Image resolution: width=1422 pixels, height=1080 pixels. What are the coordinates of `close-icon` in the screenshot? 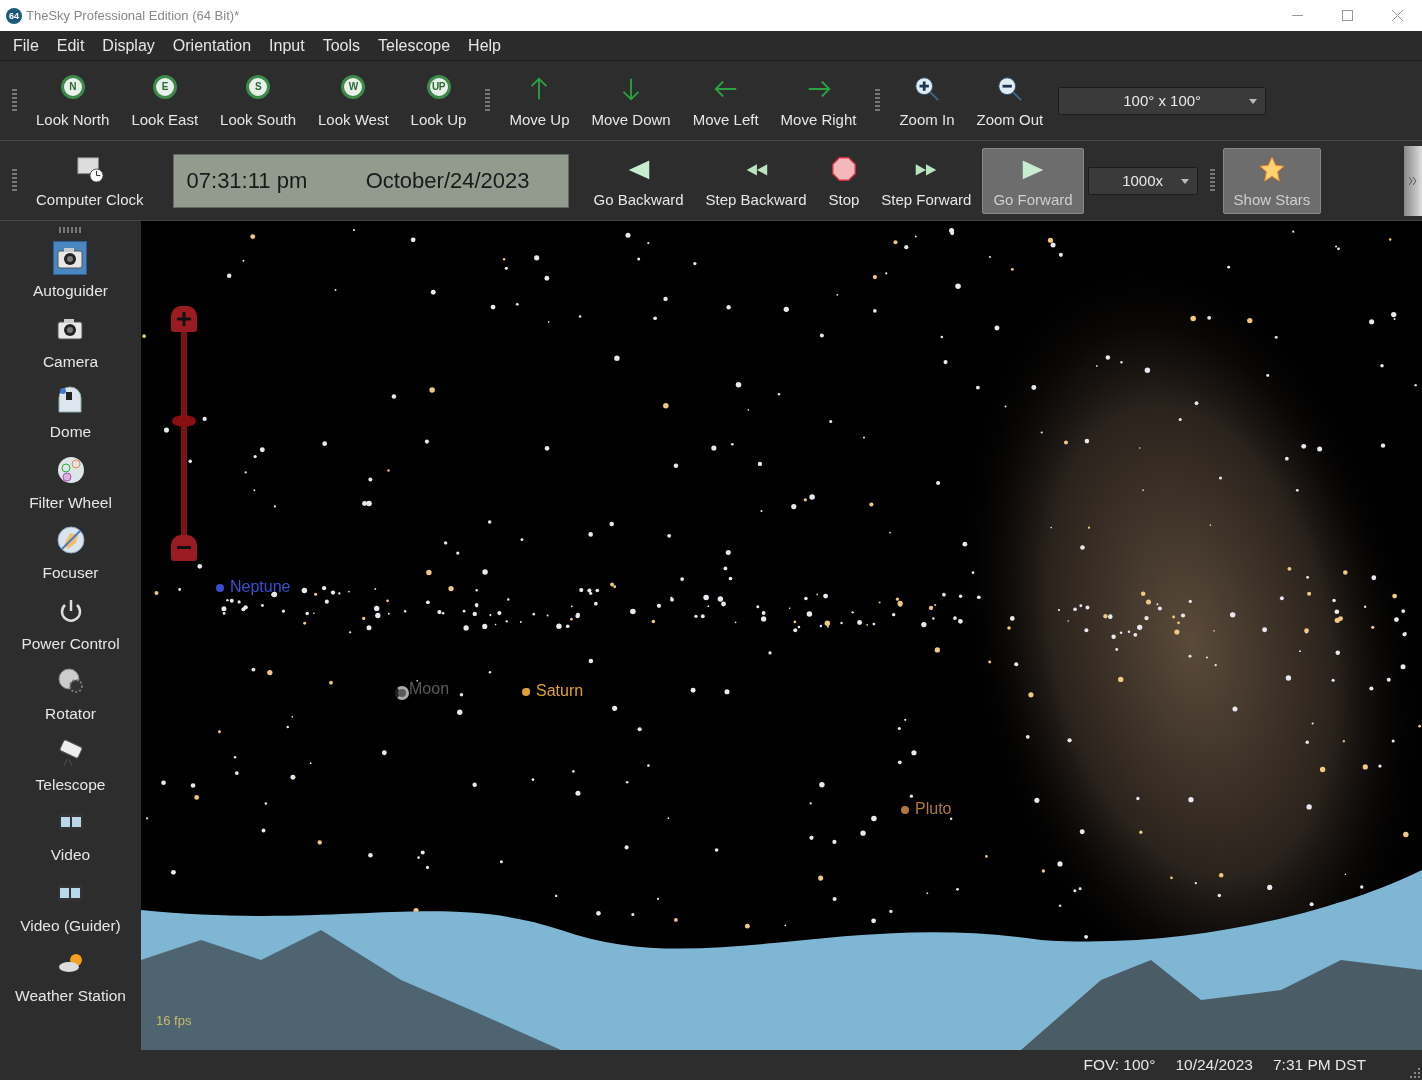 It's located at (1397, 15).